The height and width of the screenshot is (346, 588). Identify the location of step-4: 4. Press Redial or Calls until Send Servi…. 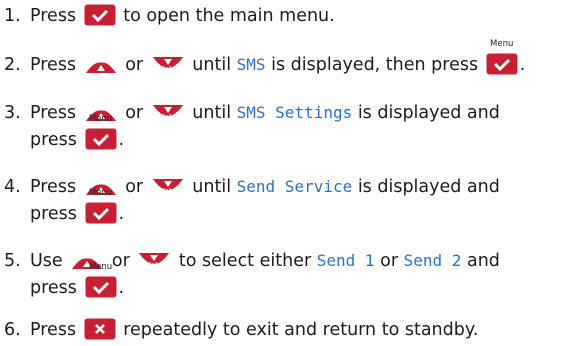
(252, 200).